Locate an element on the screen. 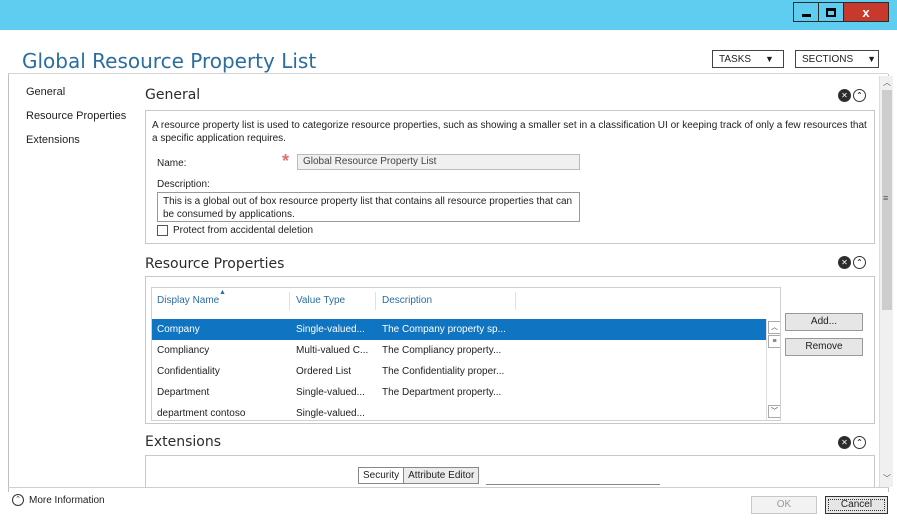 The image size is (897, 520). resource-properties-section-title: Resource Properties is located at coordinates (215, 264).